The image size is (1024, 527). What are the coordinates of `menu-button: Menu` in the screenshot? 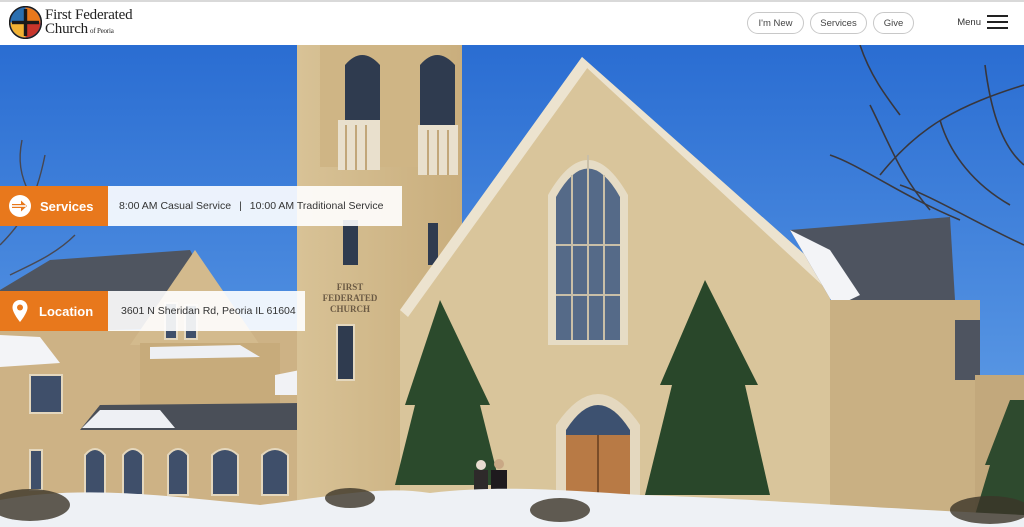 It's located at (982, 22).